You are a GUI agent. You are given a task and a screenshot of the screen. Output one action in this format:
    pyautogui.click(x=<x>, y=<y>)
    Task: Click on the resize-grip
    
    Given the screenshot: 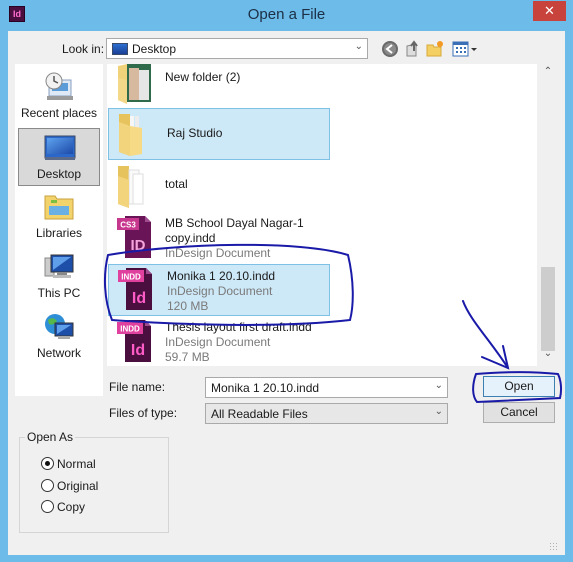 What is the action you would take?
    pyautogui.click(x=554, y=547)
    